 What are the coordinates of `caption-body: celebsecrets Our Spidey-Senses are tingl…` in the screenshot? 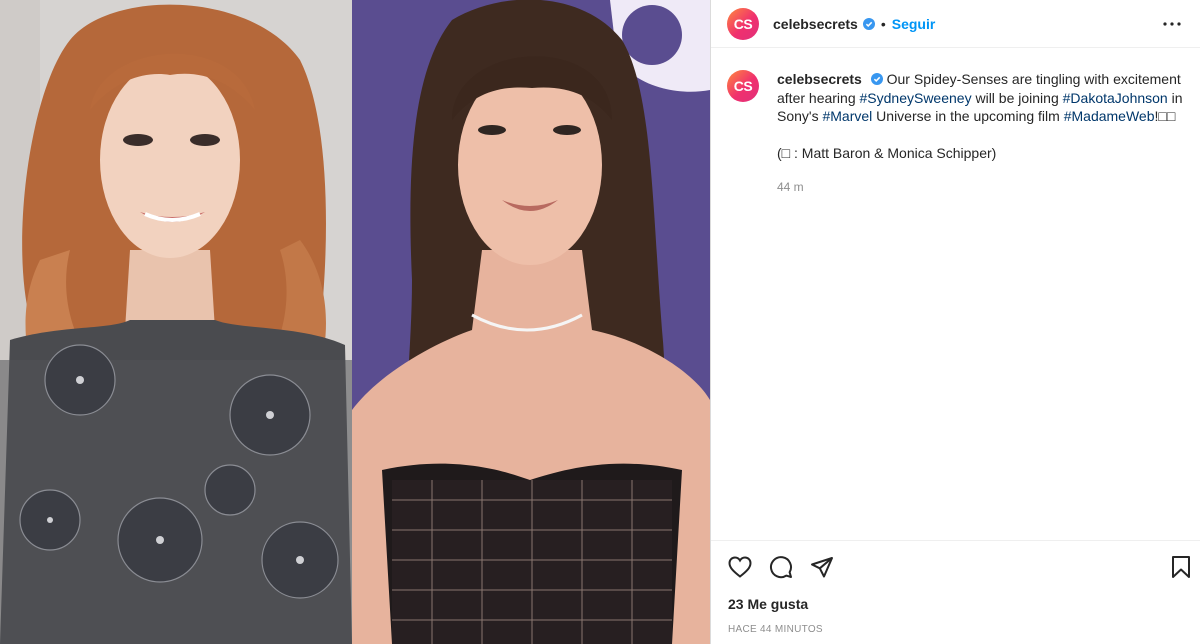 It's located at (980, 133).